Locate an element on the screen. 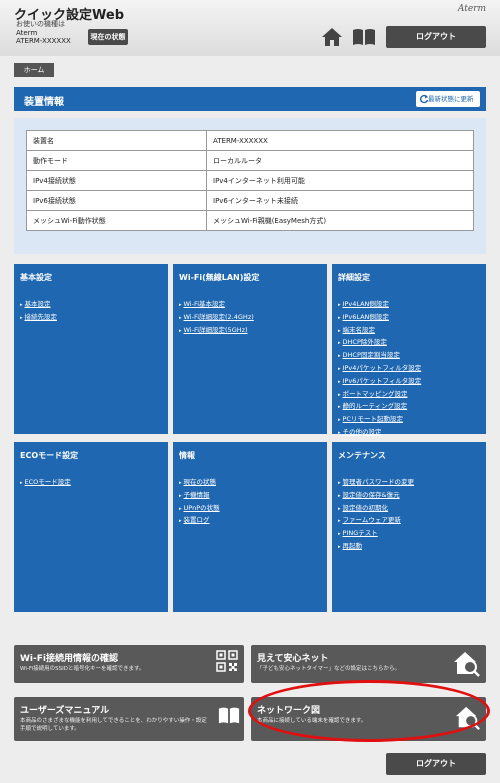 The image size is (500, 783). qr-code-icon is located at coordinates (227, 661).